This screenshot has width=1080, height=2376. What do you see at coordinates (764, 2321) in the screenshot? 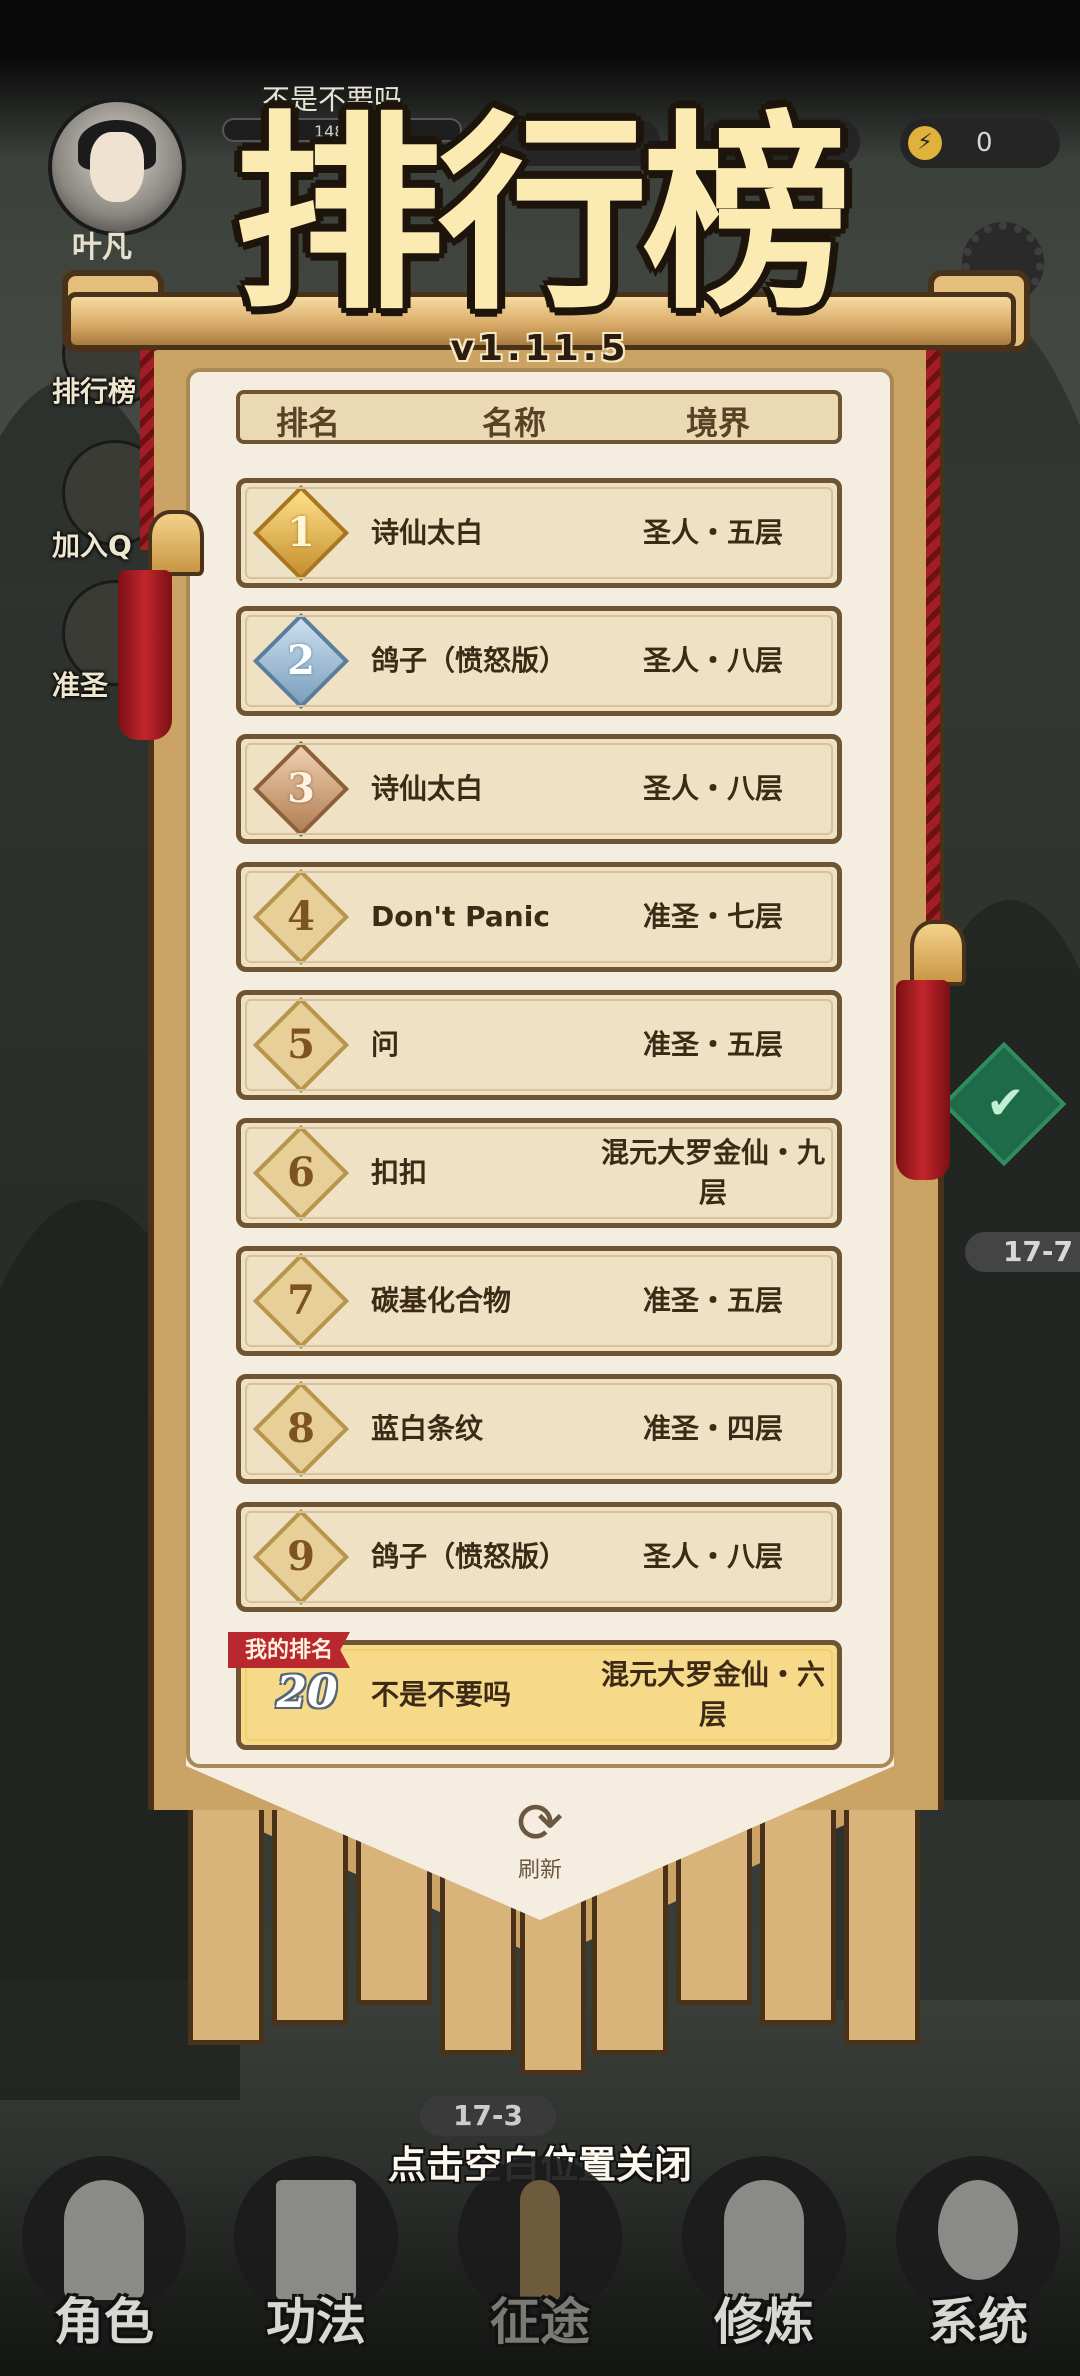
I see `nav-cultivate-label: 修炼` at bounding box center [764, 2321].